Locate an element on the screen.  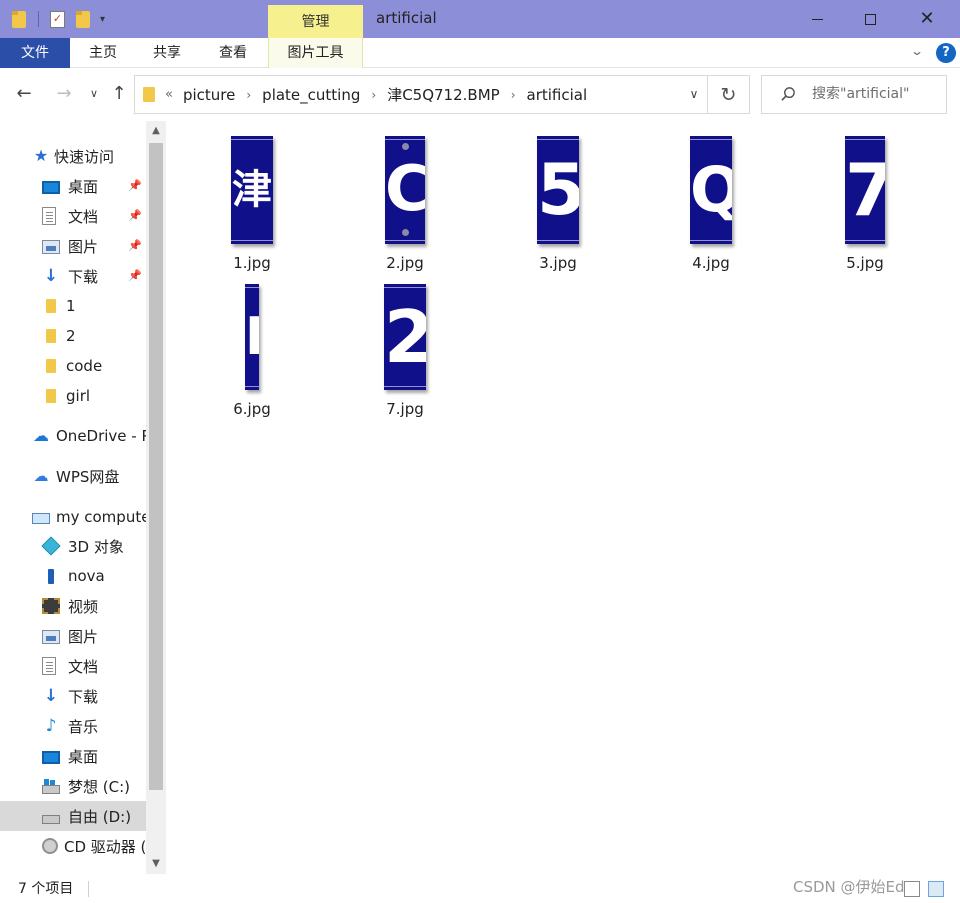
sidebar-item-downloads: ↓ 下载 📌 is located at coordinates (73, 276).